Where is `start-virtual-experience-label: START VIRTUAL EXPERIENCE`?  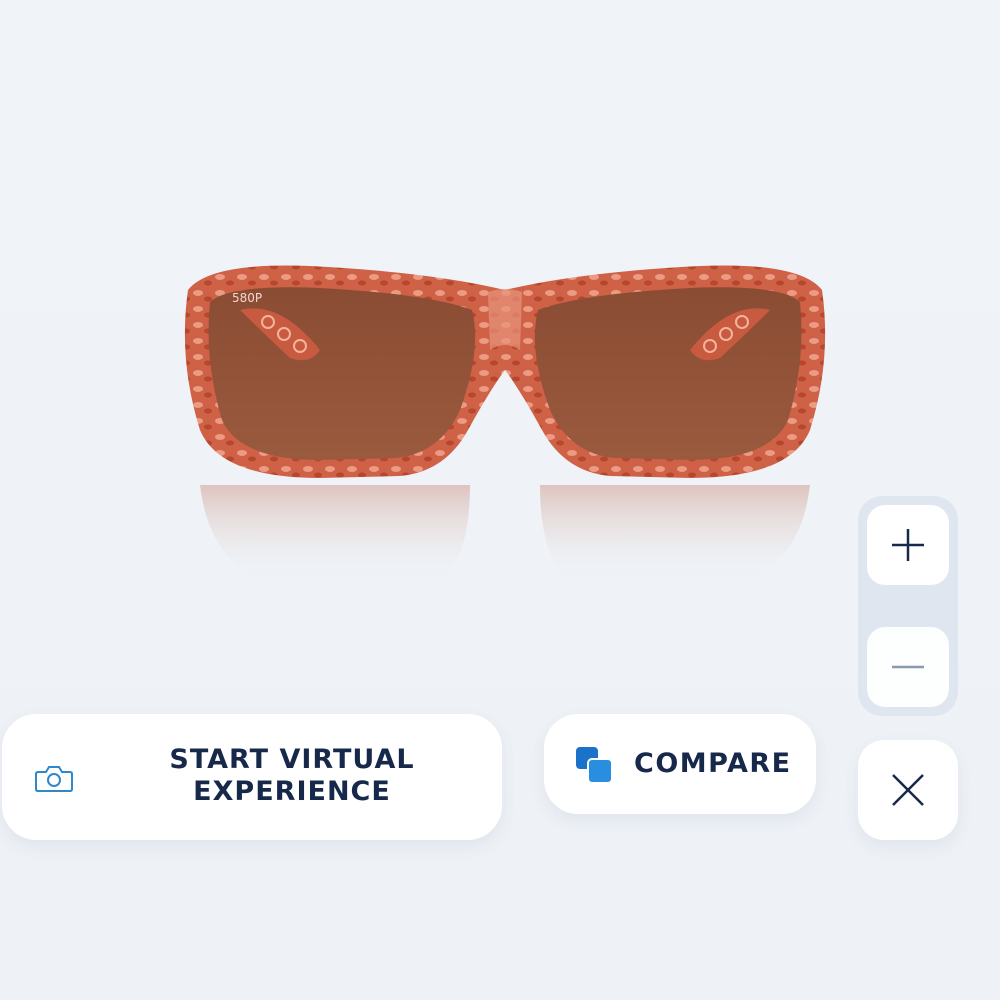
start-virtual-experience-label: START VIRTUAL EXPERIENCE is located at coordinates (292, 775).